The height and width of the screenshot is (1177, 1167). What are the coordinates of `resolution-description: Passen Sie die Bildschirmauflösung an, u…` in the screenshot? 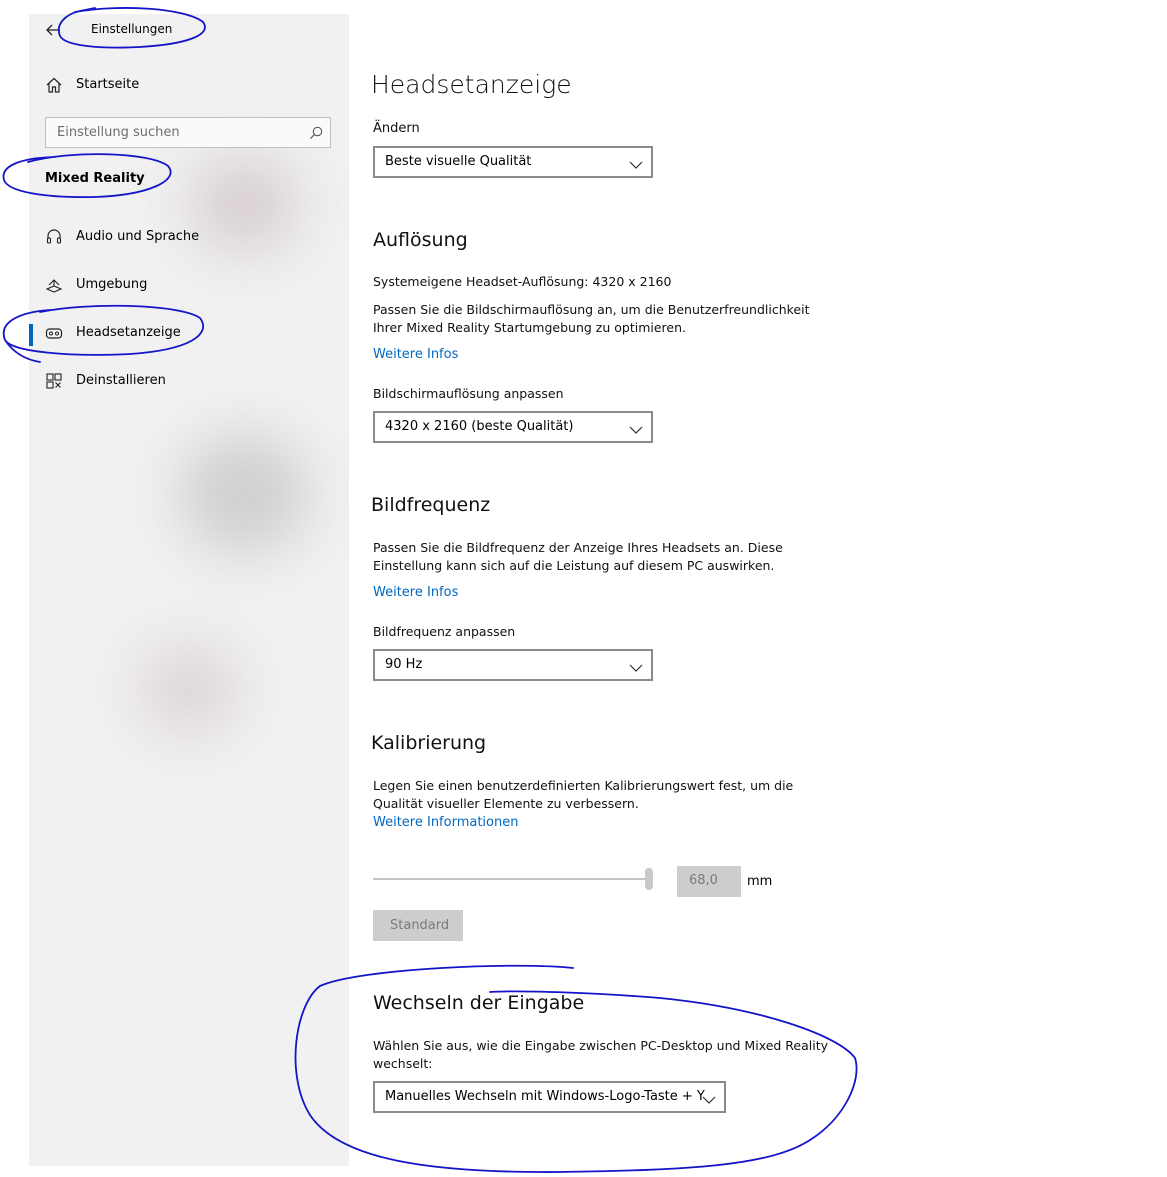 It's located at (591, 309).